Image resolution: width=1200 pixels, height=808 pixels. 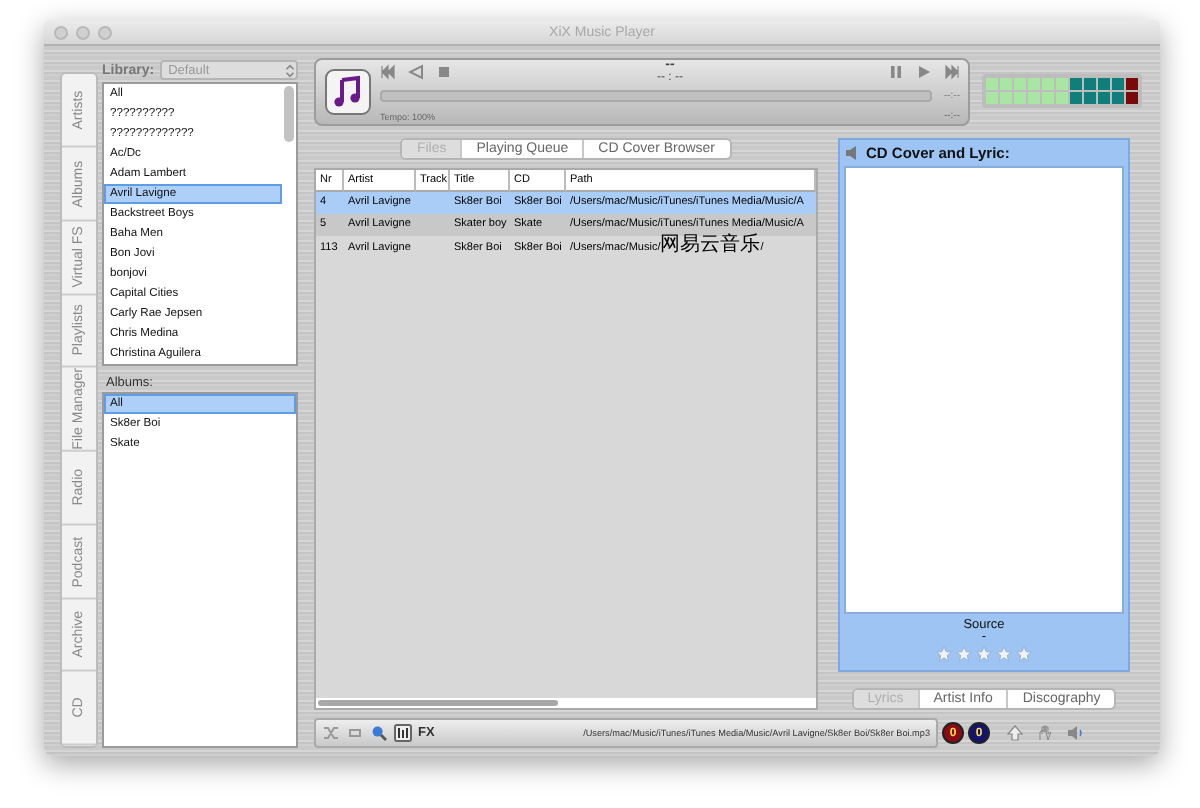 What do you see at coordinates (416, 72) in the screenshot?
I see `reverse-icon` at bounding box center [416, 72].